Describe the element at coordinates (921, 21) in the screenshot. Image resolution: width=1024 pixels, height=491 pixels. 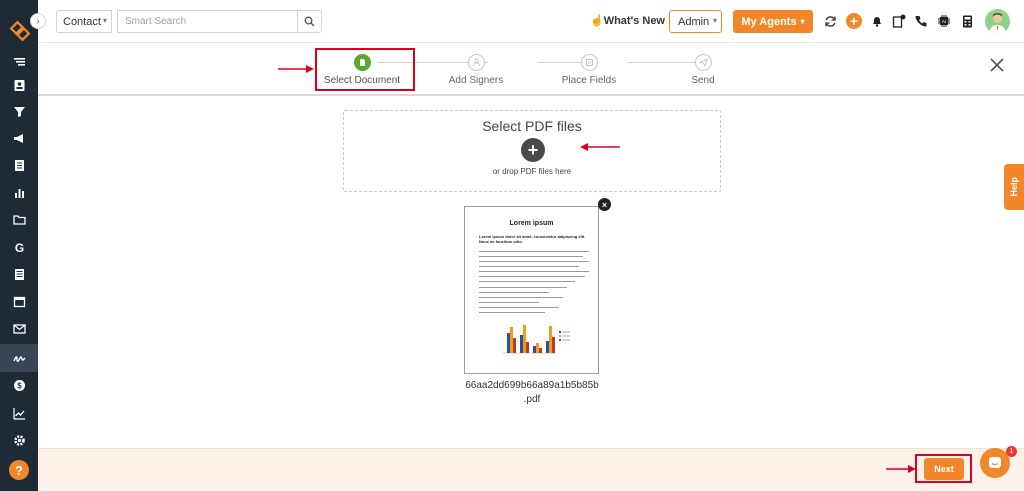
I see `phone-icon` at that location.